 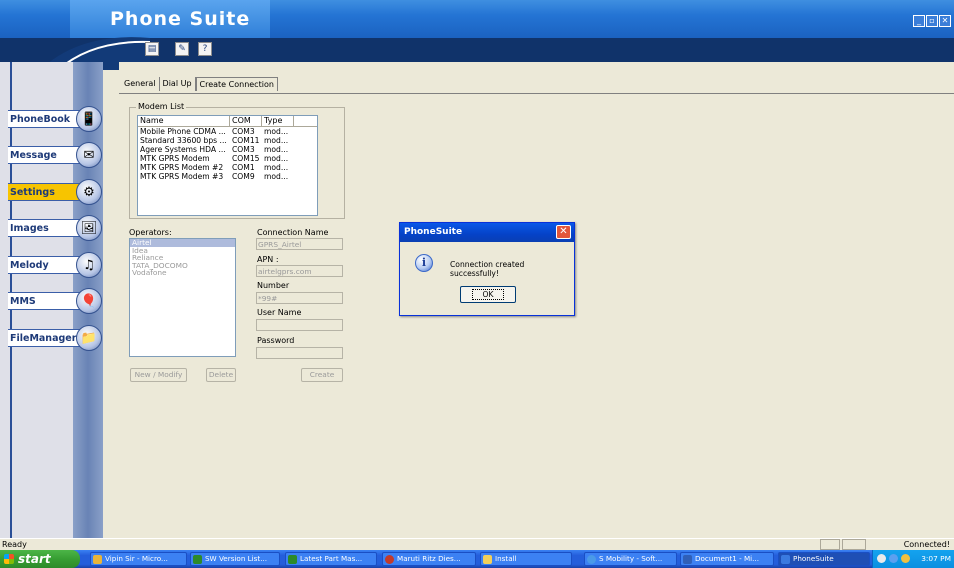 I want to click on sidebar-item-images: Images 🖼, so click(x=55, y=228).